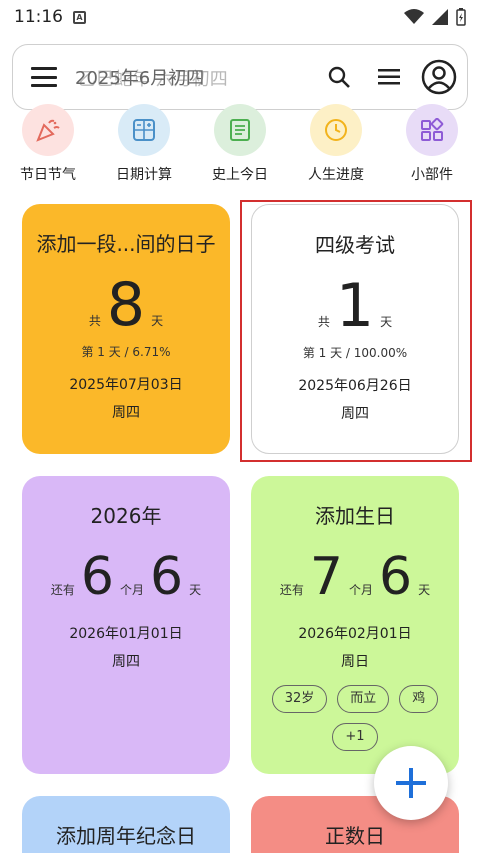 Image resolution: width=480 pixels, height=853 pixels. What do you see at coordinates (299, 699) in the screenshot?
I see `tag-age: 32岁` at bounding box center [299, 699].